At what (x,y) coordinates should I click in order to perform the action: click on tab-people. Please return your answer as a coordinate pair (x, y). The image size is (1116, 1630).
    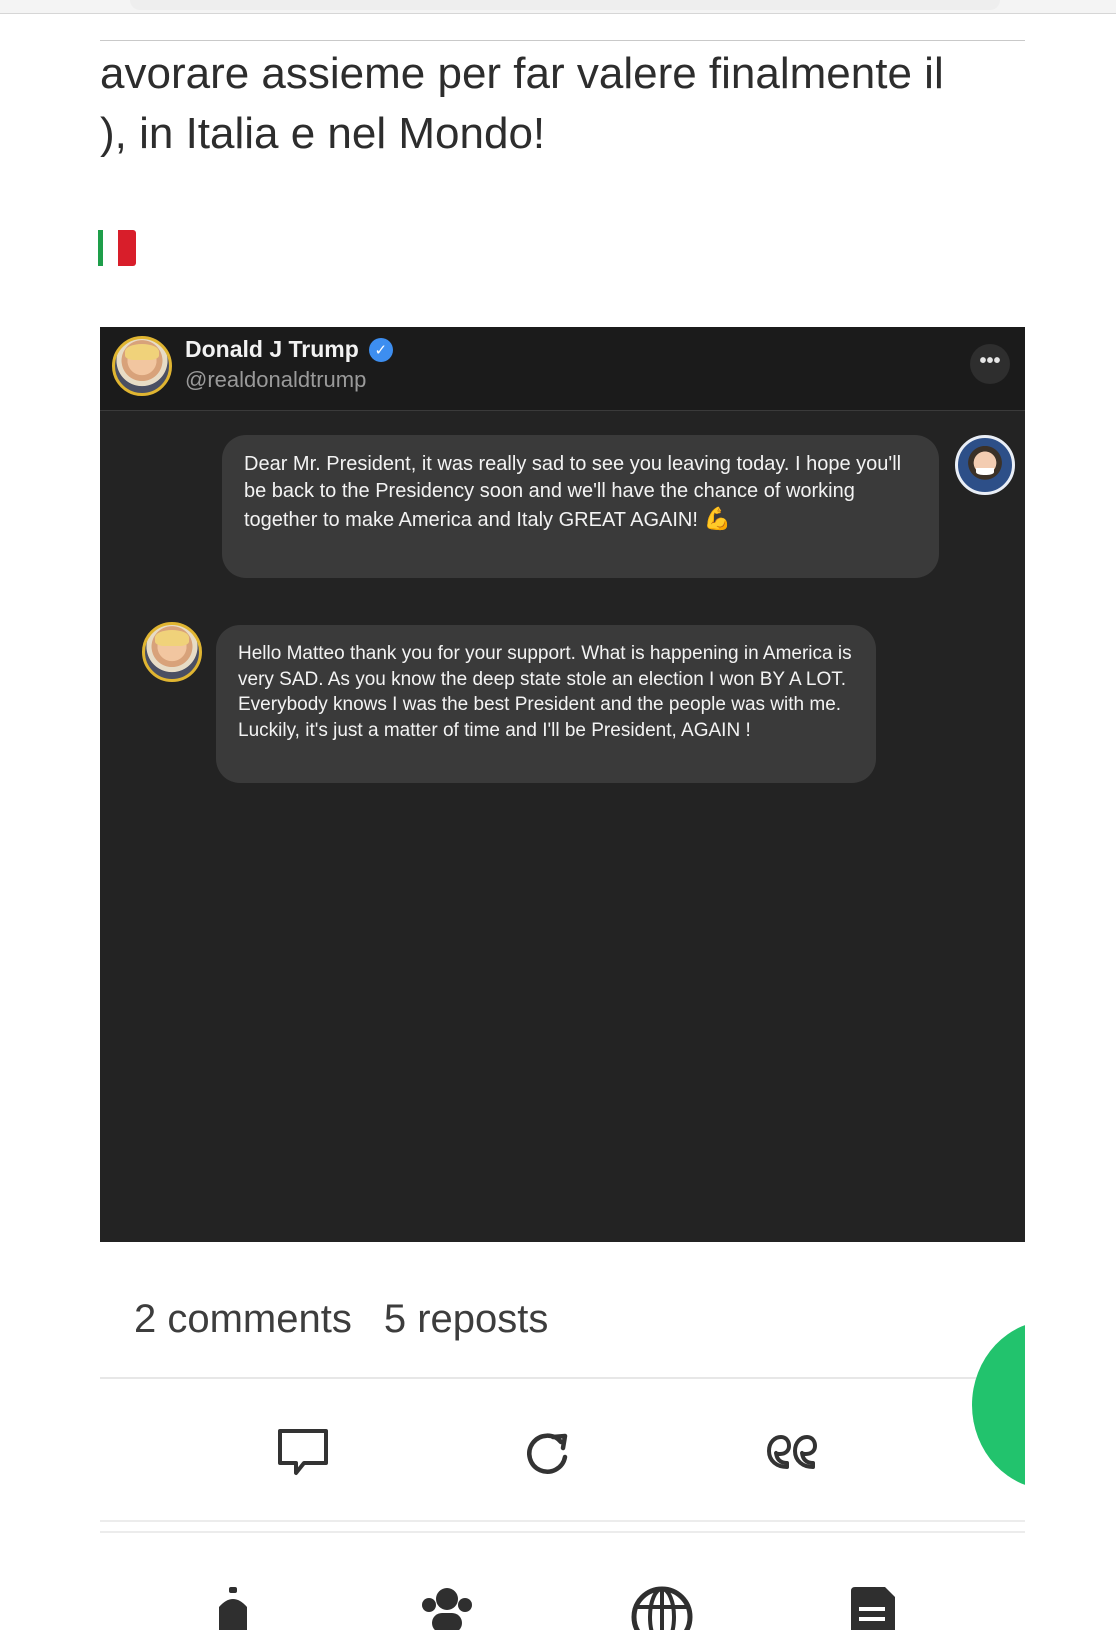
    Looking at the image, I should click on (447, 1607).